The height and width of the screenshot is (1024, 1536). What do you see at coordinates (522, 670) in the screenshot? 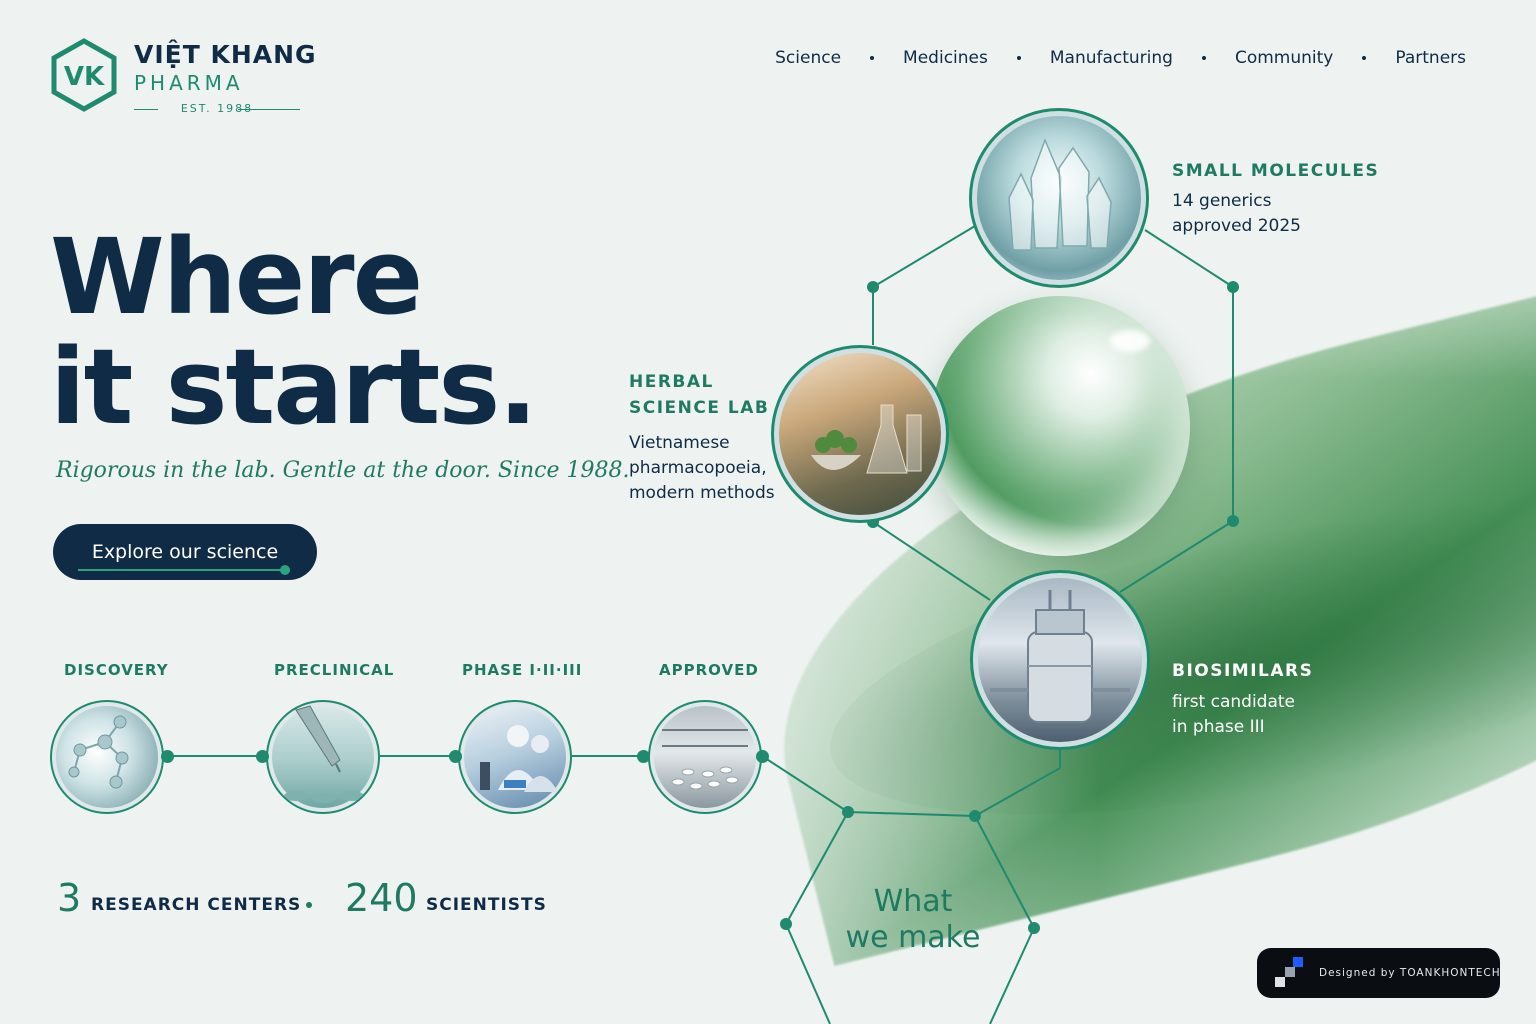
I see `stage-phase-label: PHASE I·II·III` at bounding box center [522, 670].